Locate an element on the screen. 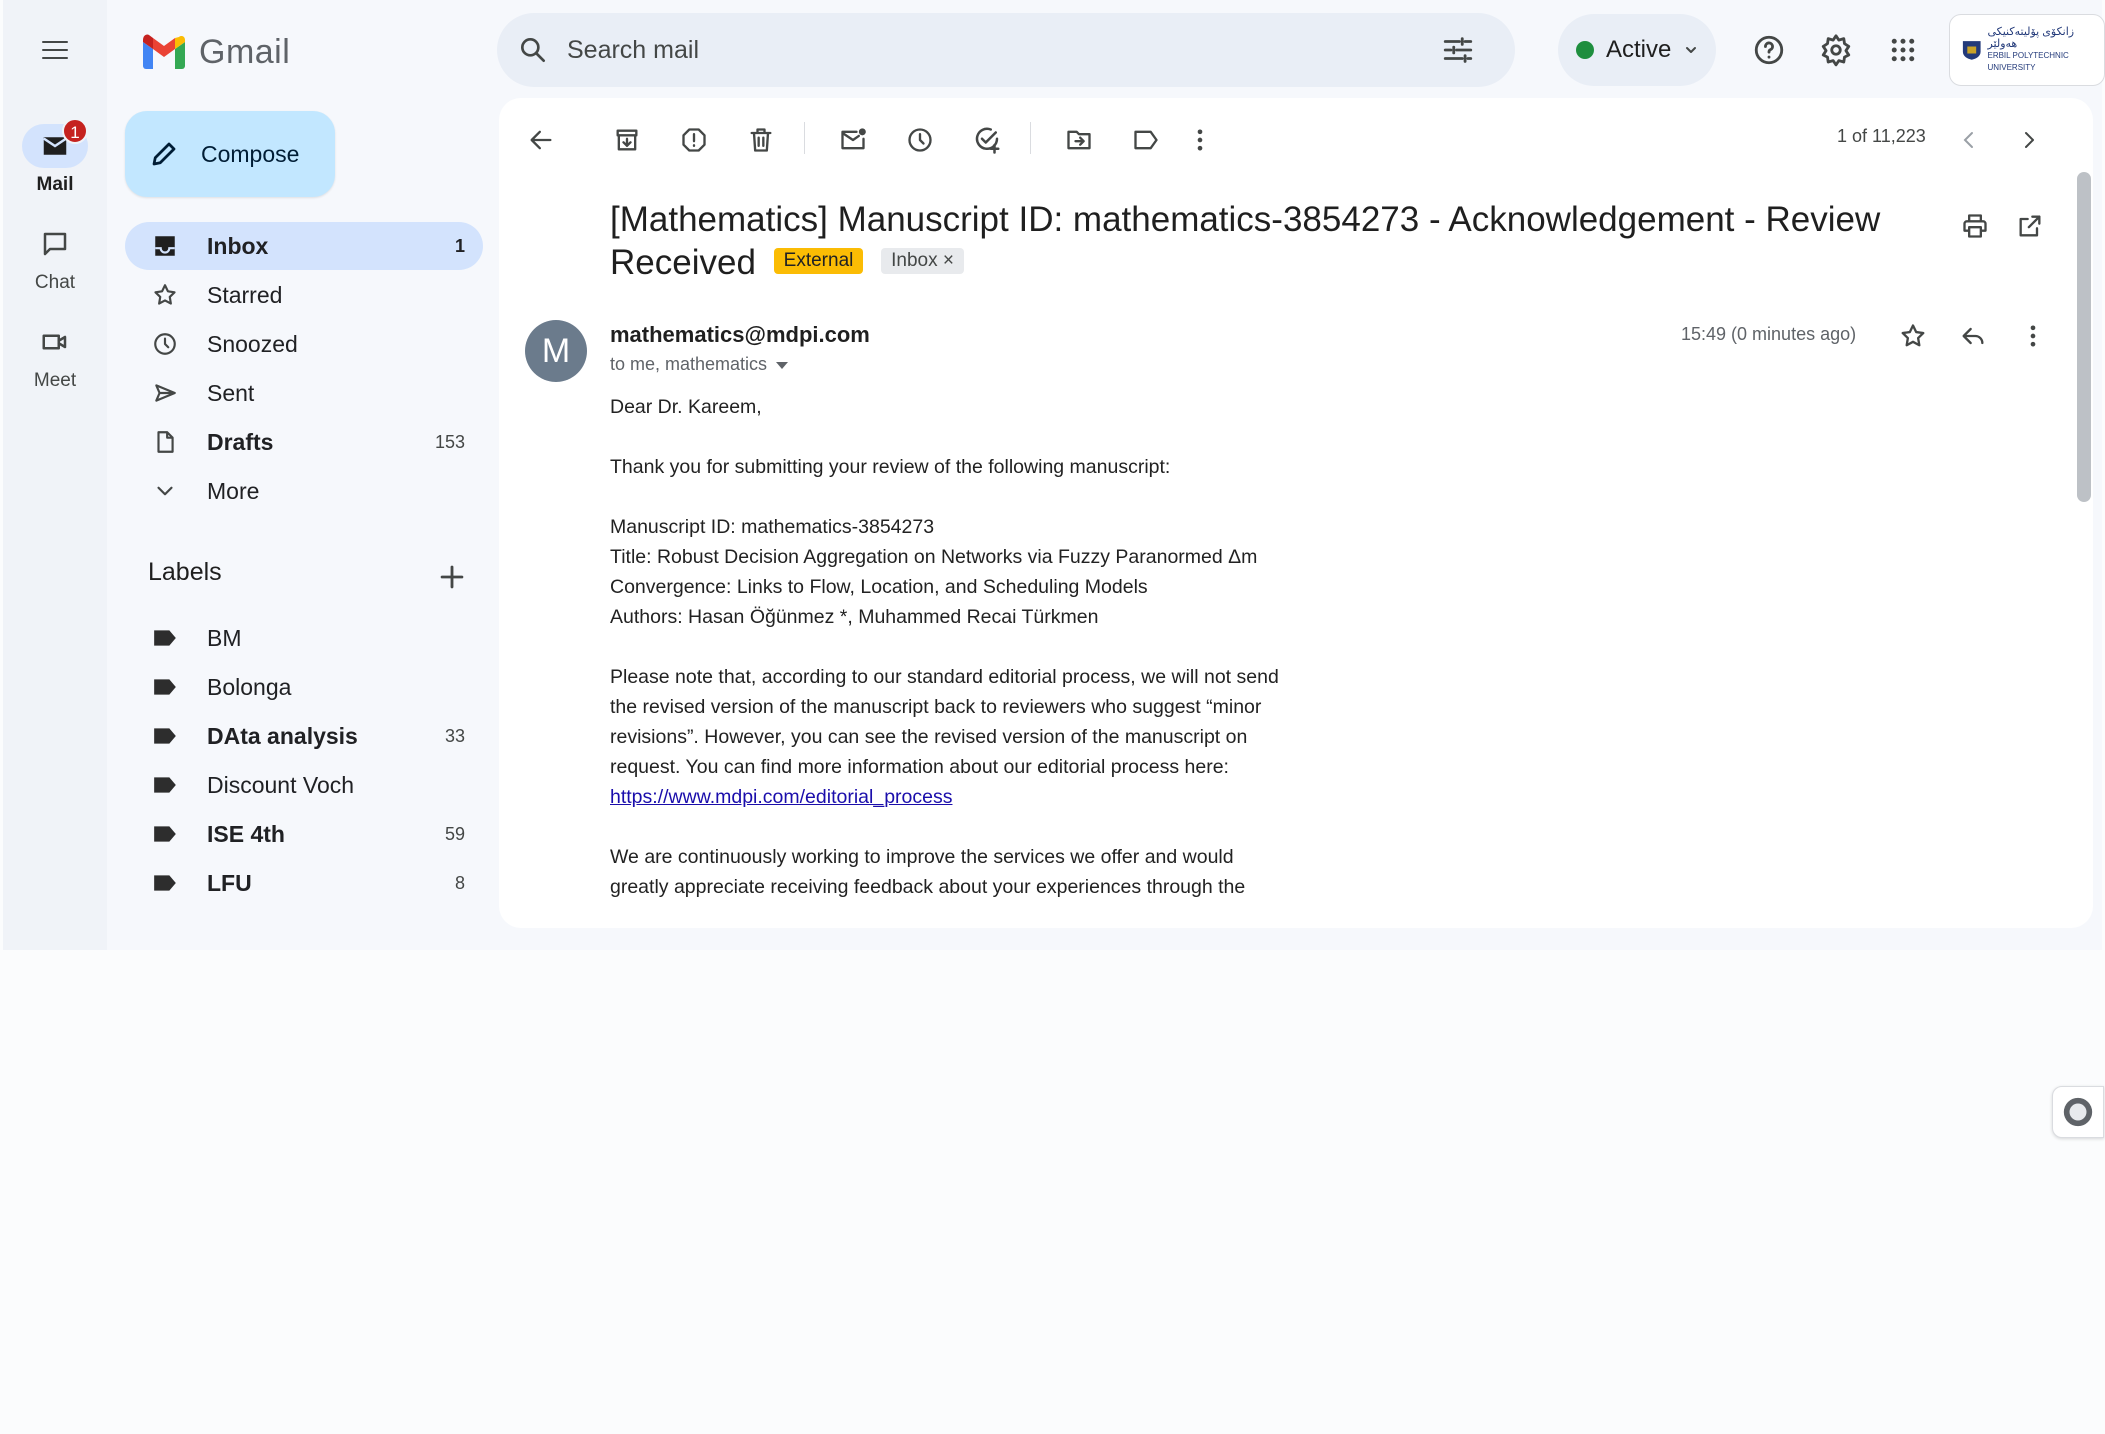 The image size is (2105, 1434). nav-inbox: Inbox 1 is located at coordinates (304, 246).